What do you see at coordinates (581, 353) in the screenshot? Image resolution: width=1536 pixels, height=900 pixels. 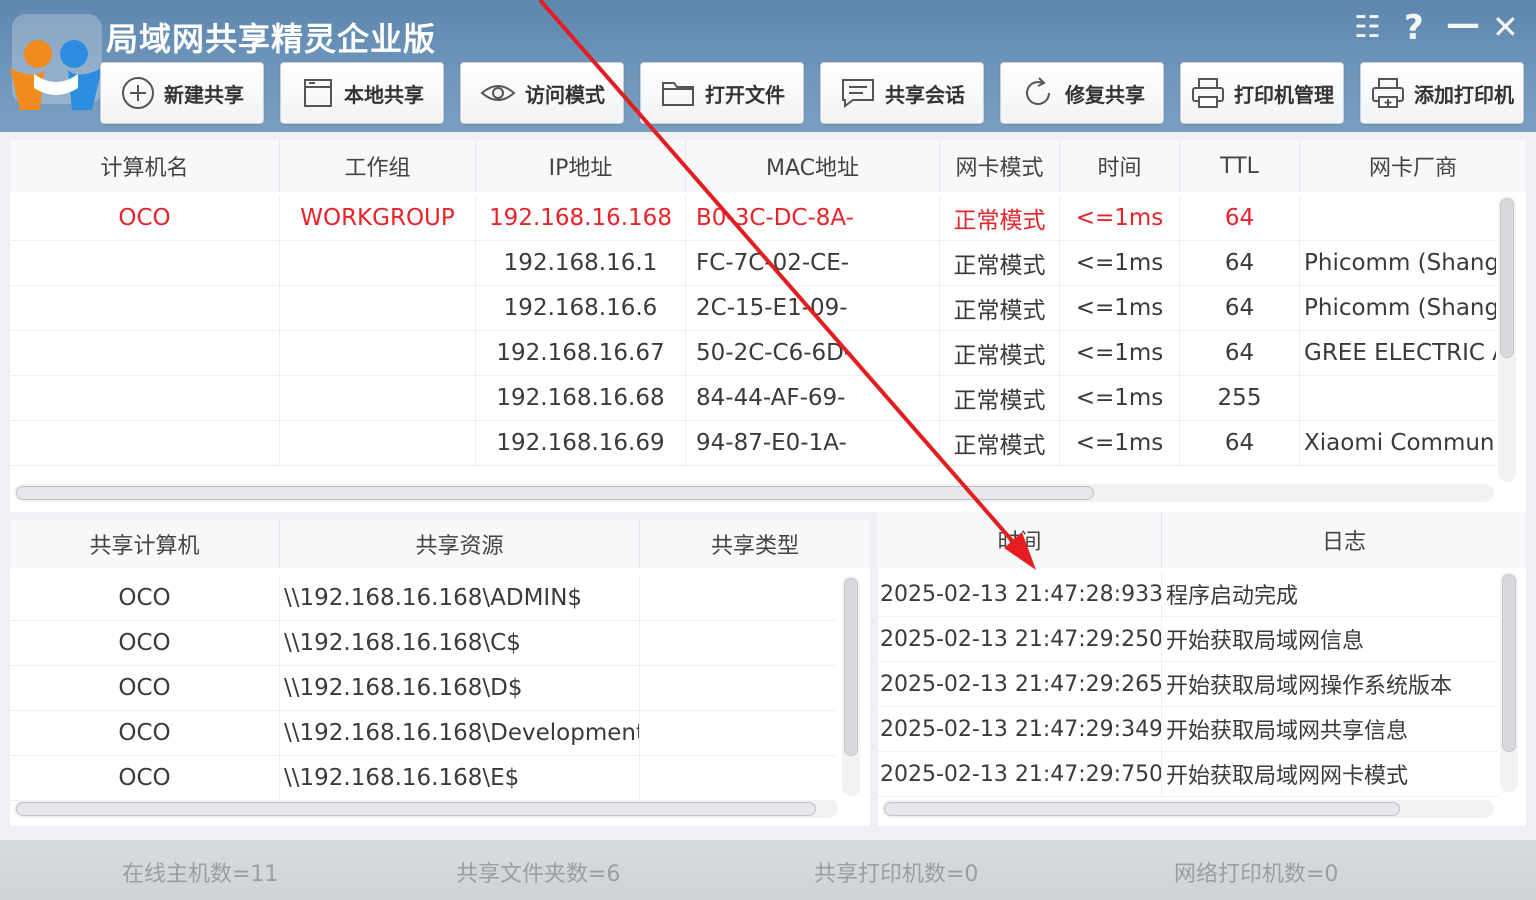 I see `cell-ip-address: 192.168.16.67` at bounding box center [581, 353].